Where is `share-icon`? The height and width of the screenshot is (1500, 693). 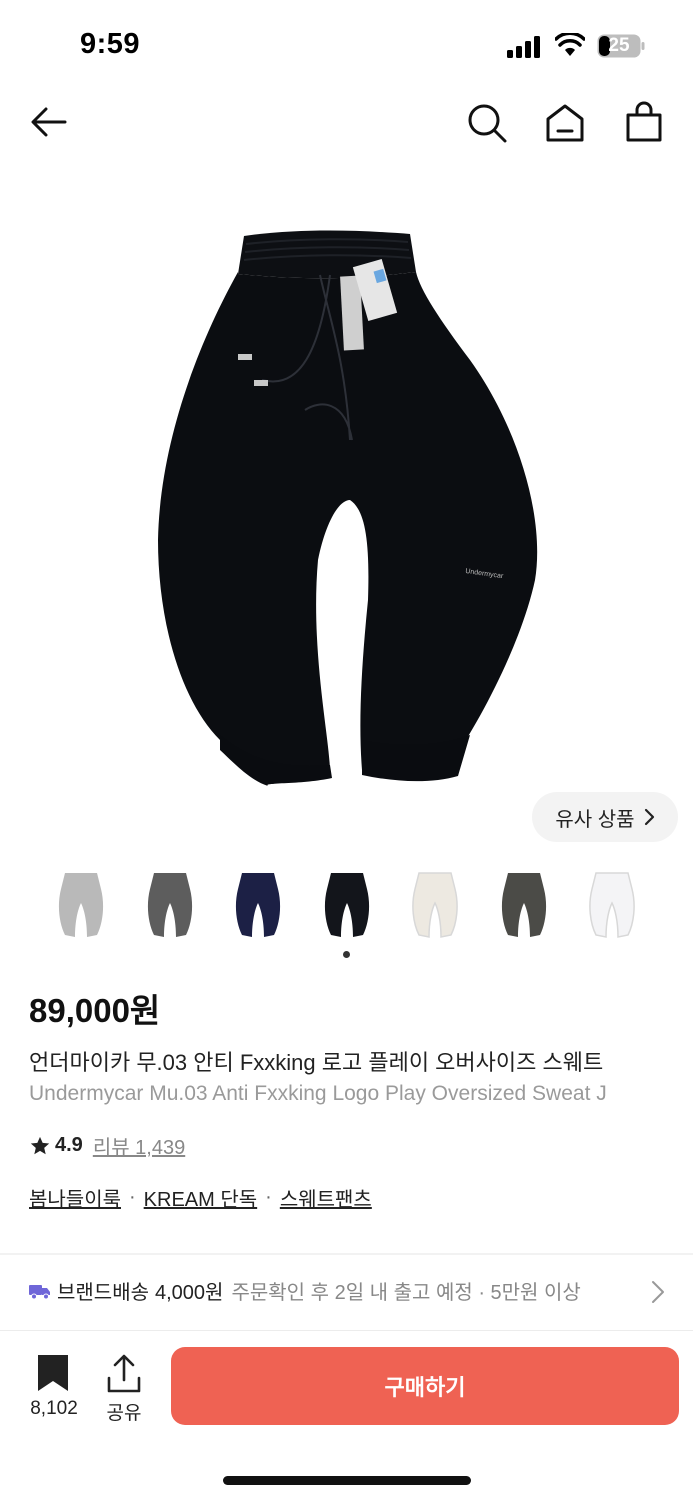 share-icon is located at coordinates (124, 1374).